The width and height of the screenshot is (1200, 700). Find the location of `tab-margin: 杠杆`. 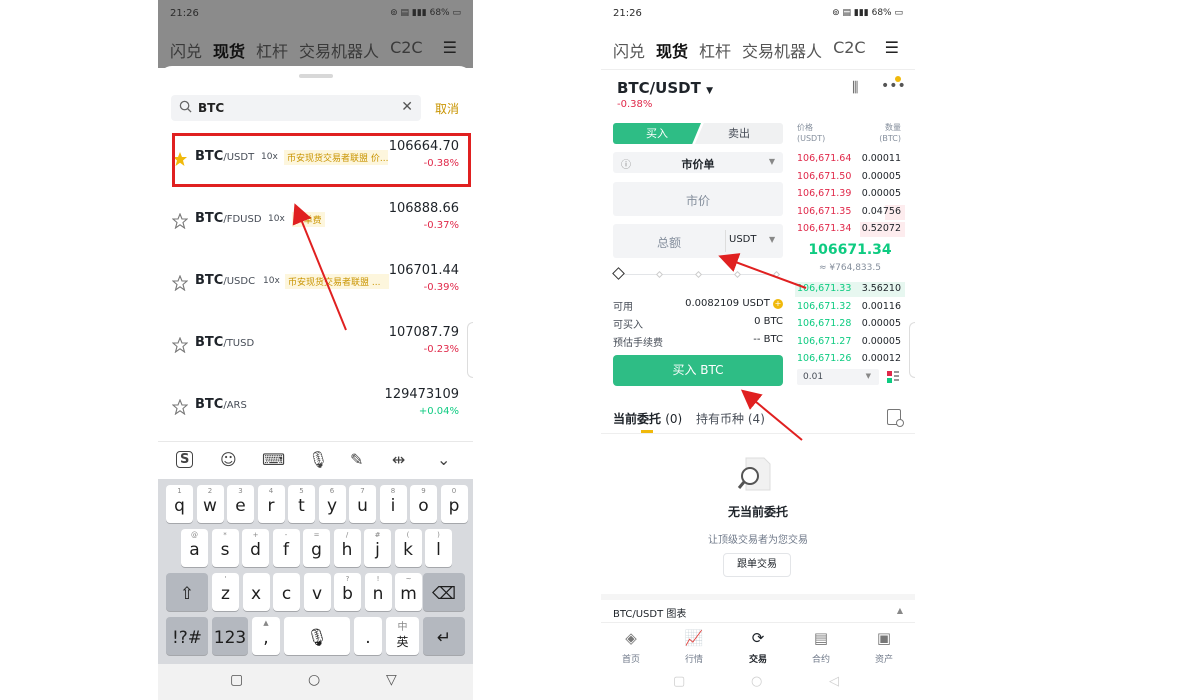

tab-margin: 杠杆 is located at coordinates (715, 50).